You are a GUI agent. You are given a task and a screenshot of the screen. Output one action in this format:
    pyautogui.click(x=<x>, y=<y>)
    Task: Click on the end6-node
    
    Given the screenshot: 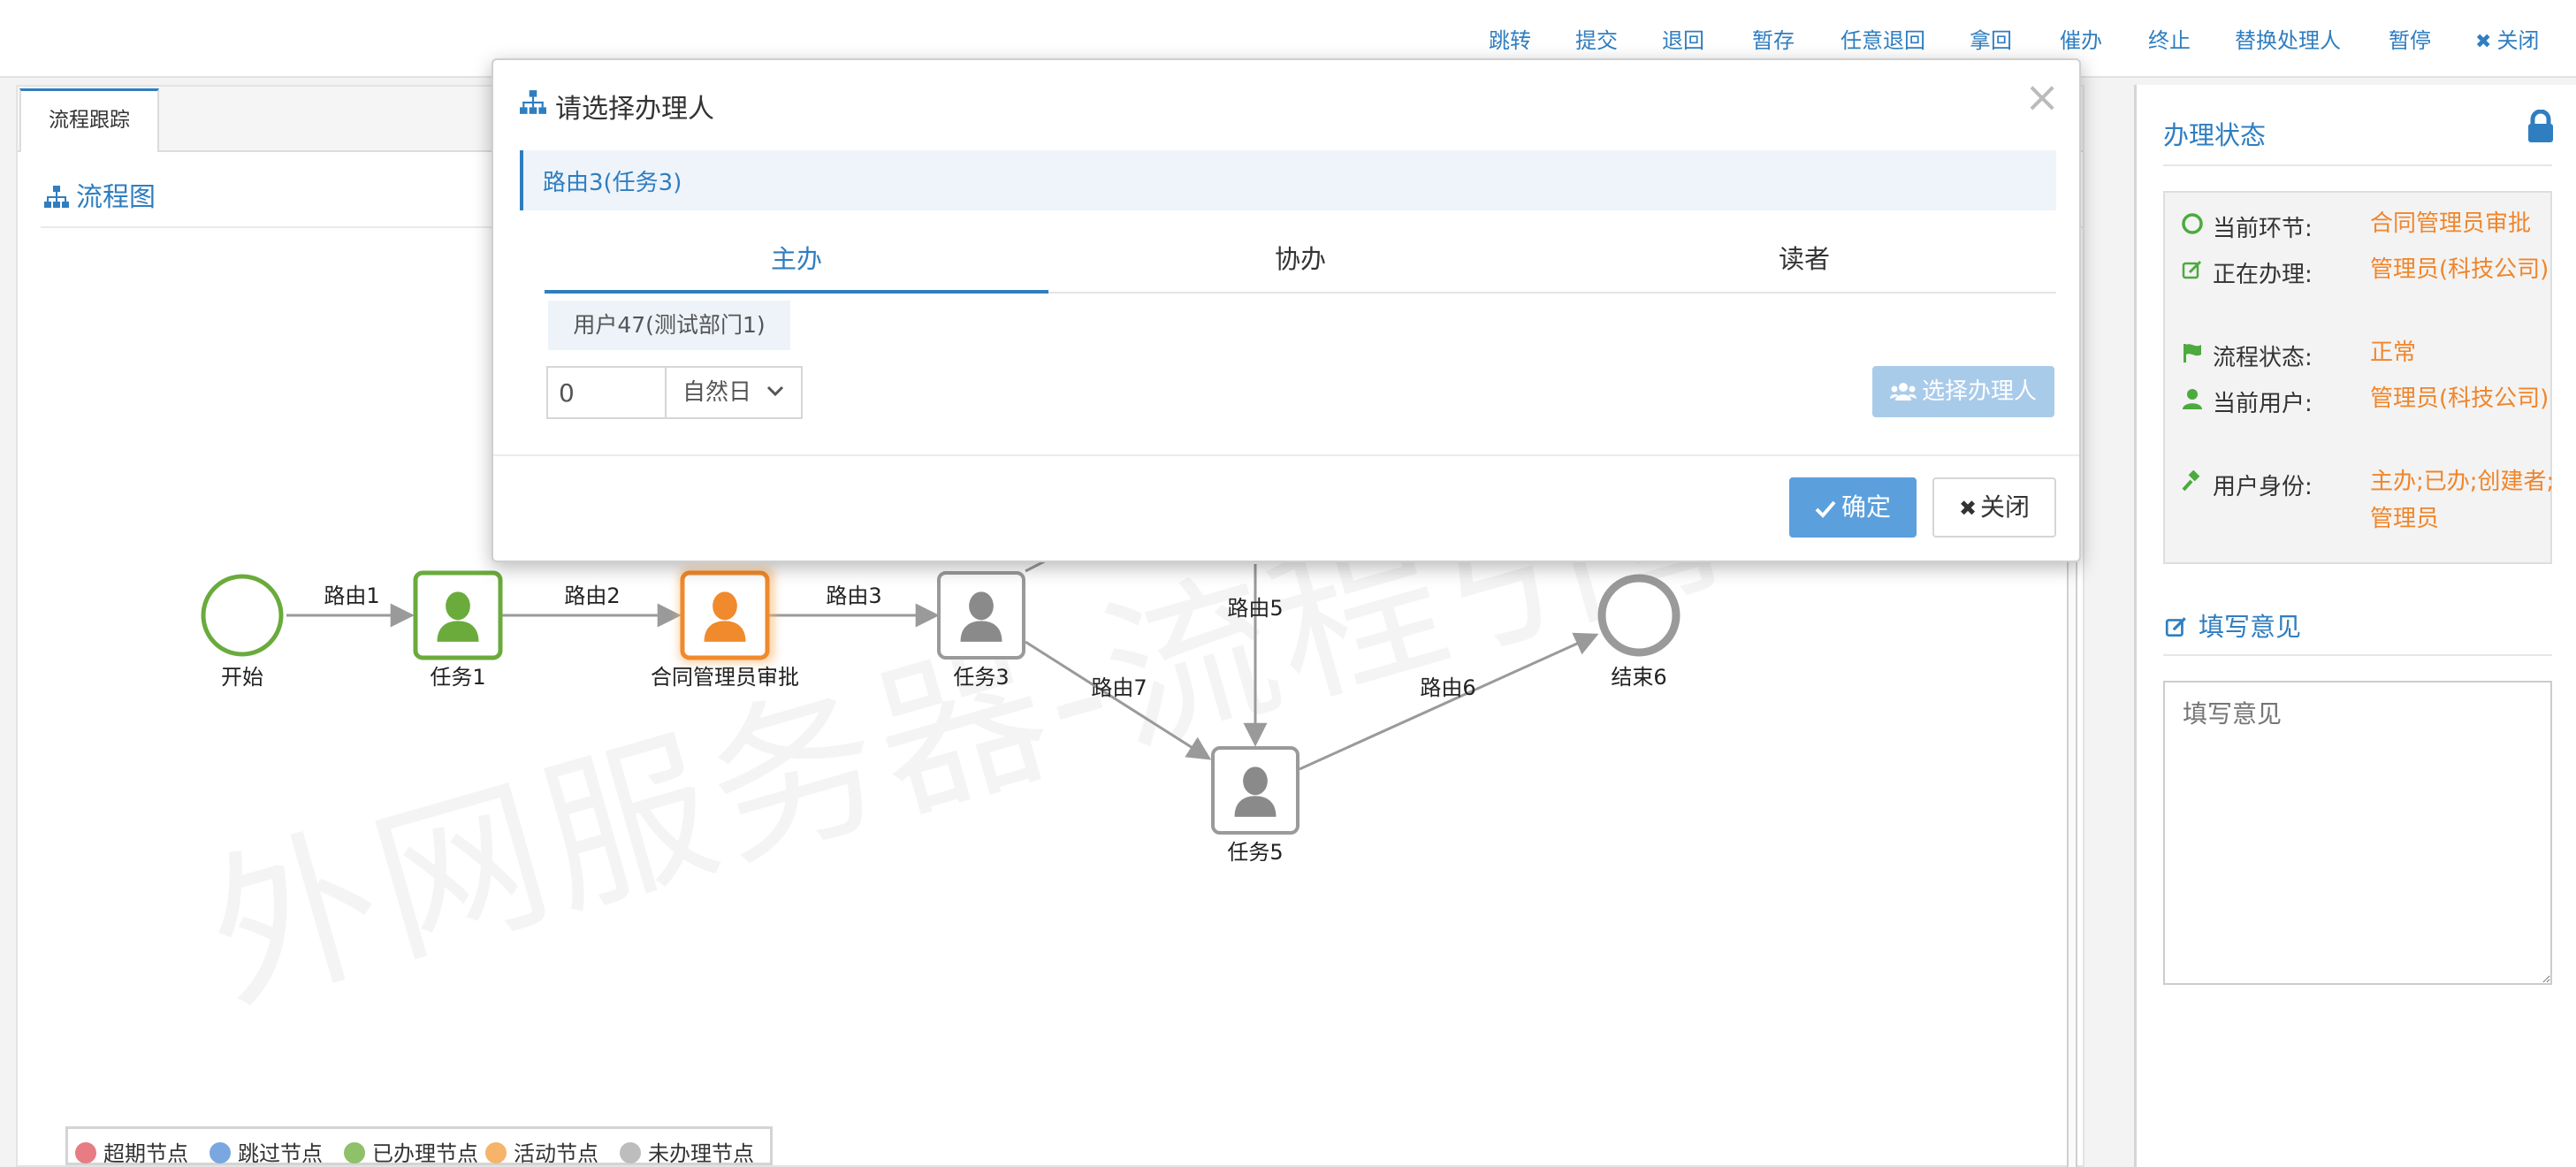 What is the action you would take?
    pyautogui.click(x=1638, y=615)
    